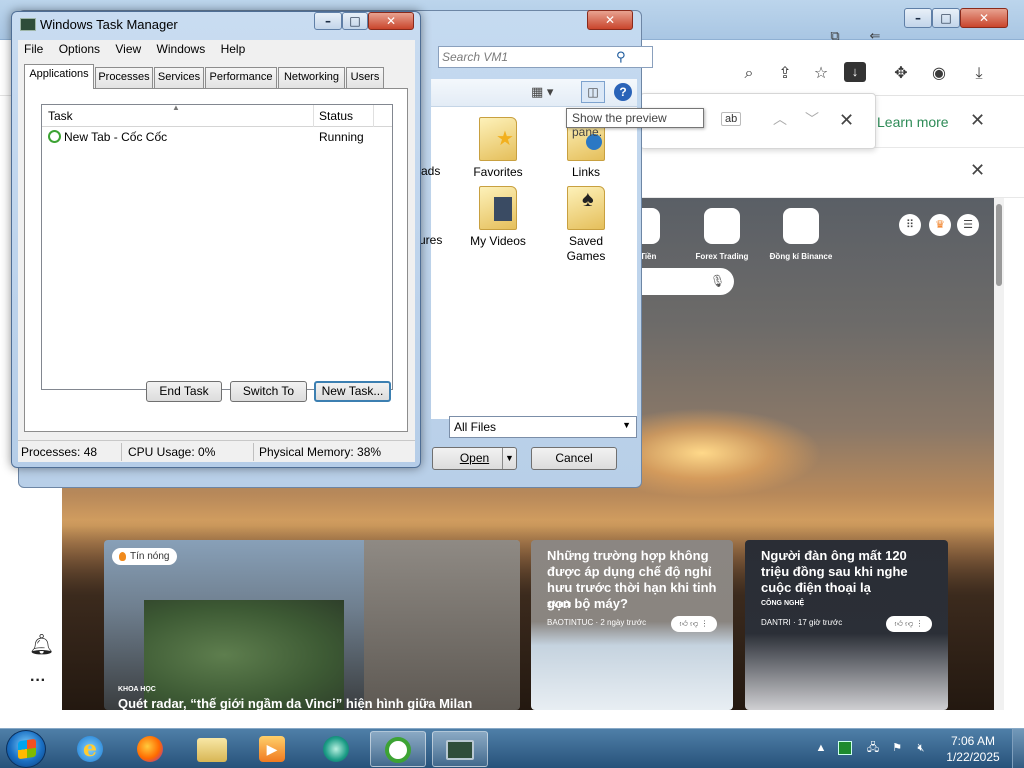 The image size is (1024, 768). What do you see at coordinates (398, 749) in the screenshot?
I see `taskbar-coccoc` at bounding box center [398, 749].